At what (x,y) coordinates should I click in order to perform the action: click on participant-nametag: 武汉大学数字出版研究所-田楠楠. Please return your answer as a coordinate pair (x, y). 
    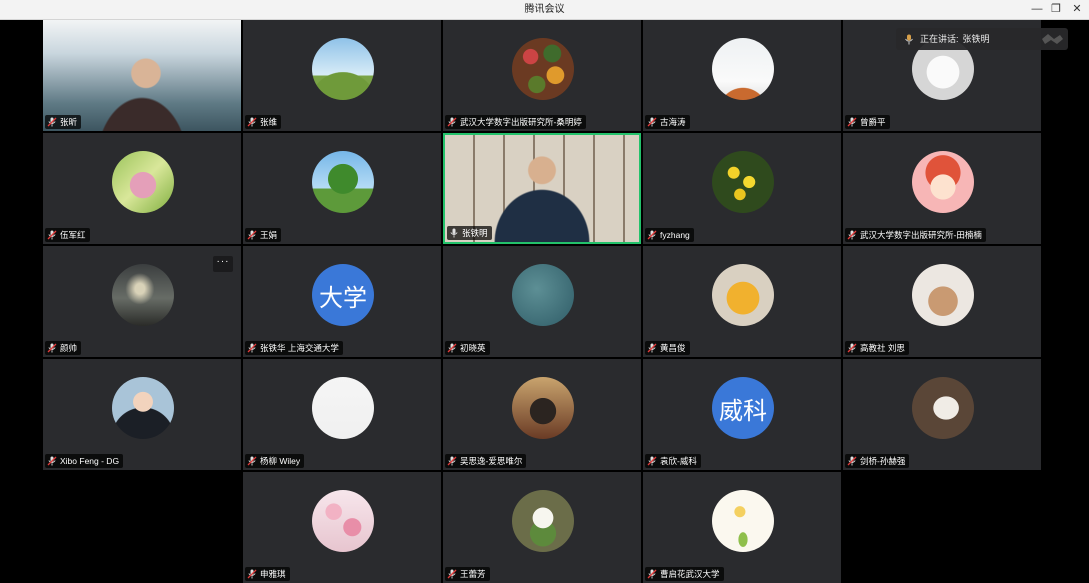
    Looking at the image, I should click on (915, 235).